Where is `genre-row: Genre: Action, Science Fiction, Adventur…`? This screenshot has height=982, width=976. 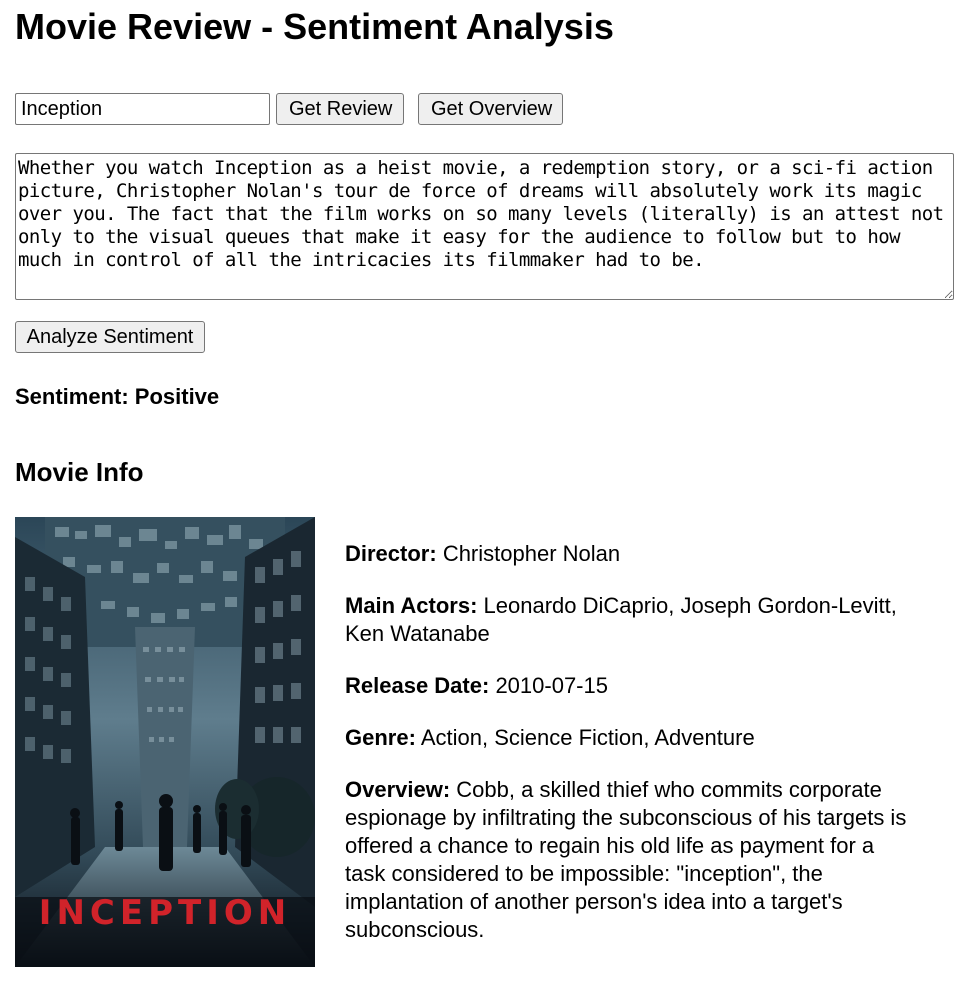
genre-row: Genre: Action, Science Fiction, Adventur… is located at coordinates (630, 738).